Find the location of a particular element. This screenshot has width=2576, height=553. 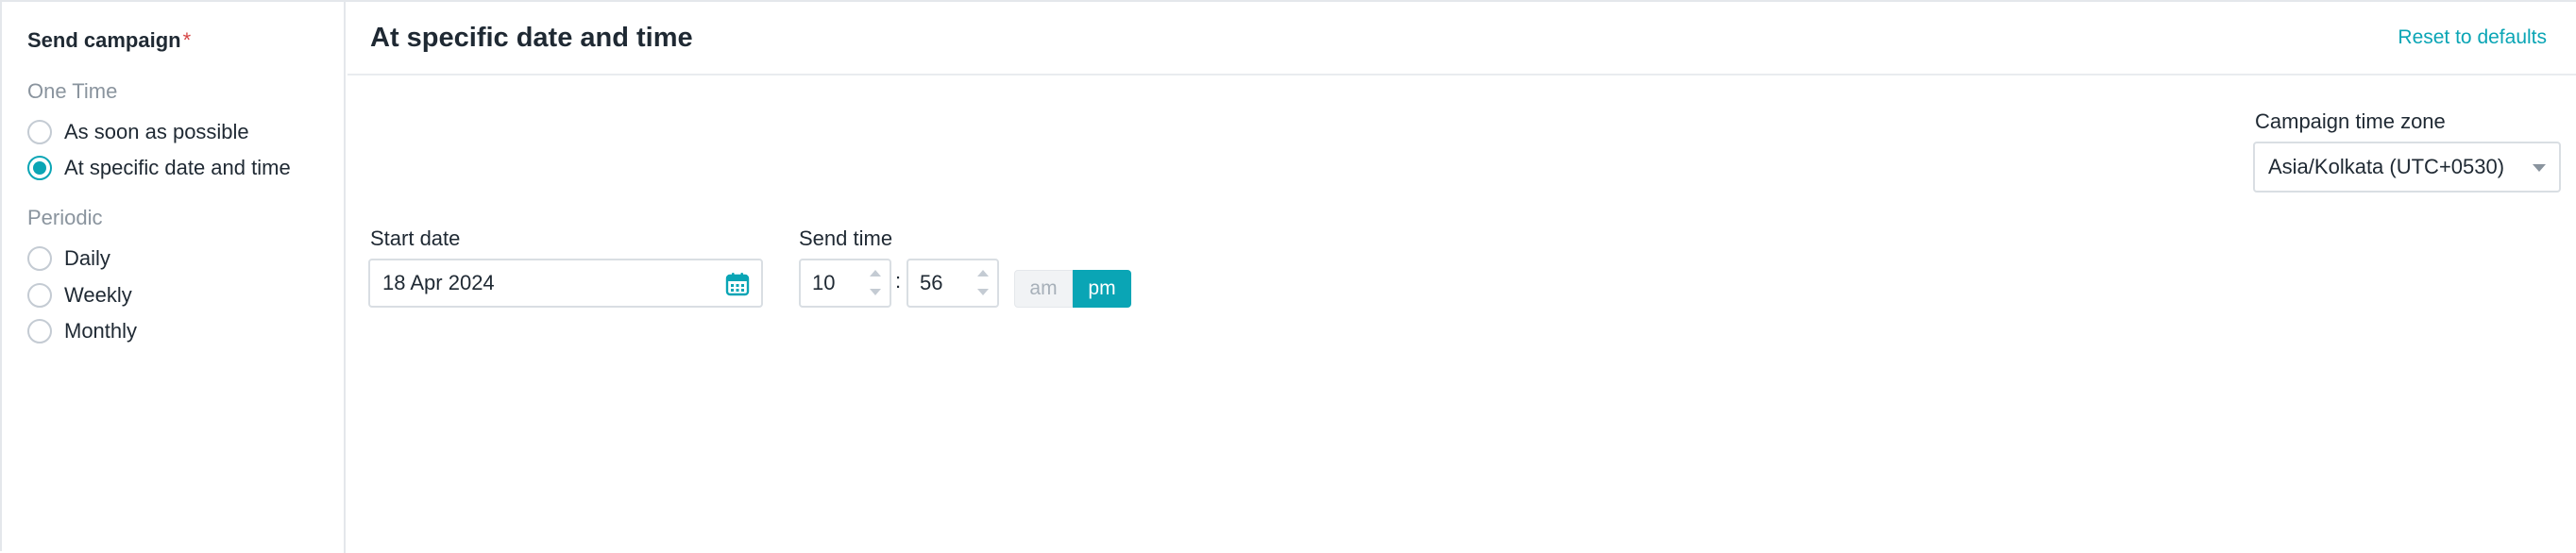

radio-monthly: Monthly is located at coordinates (82, 331).